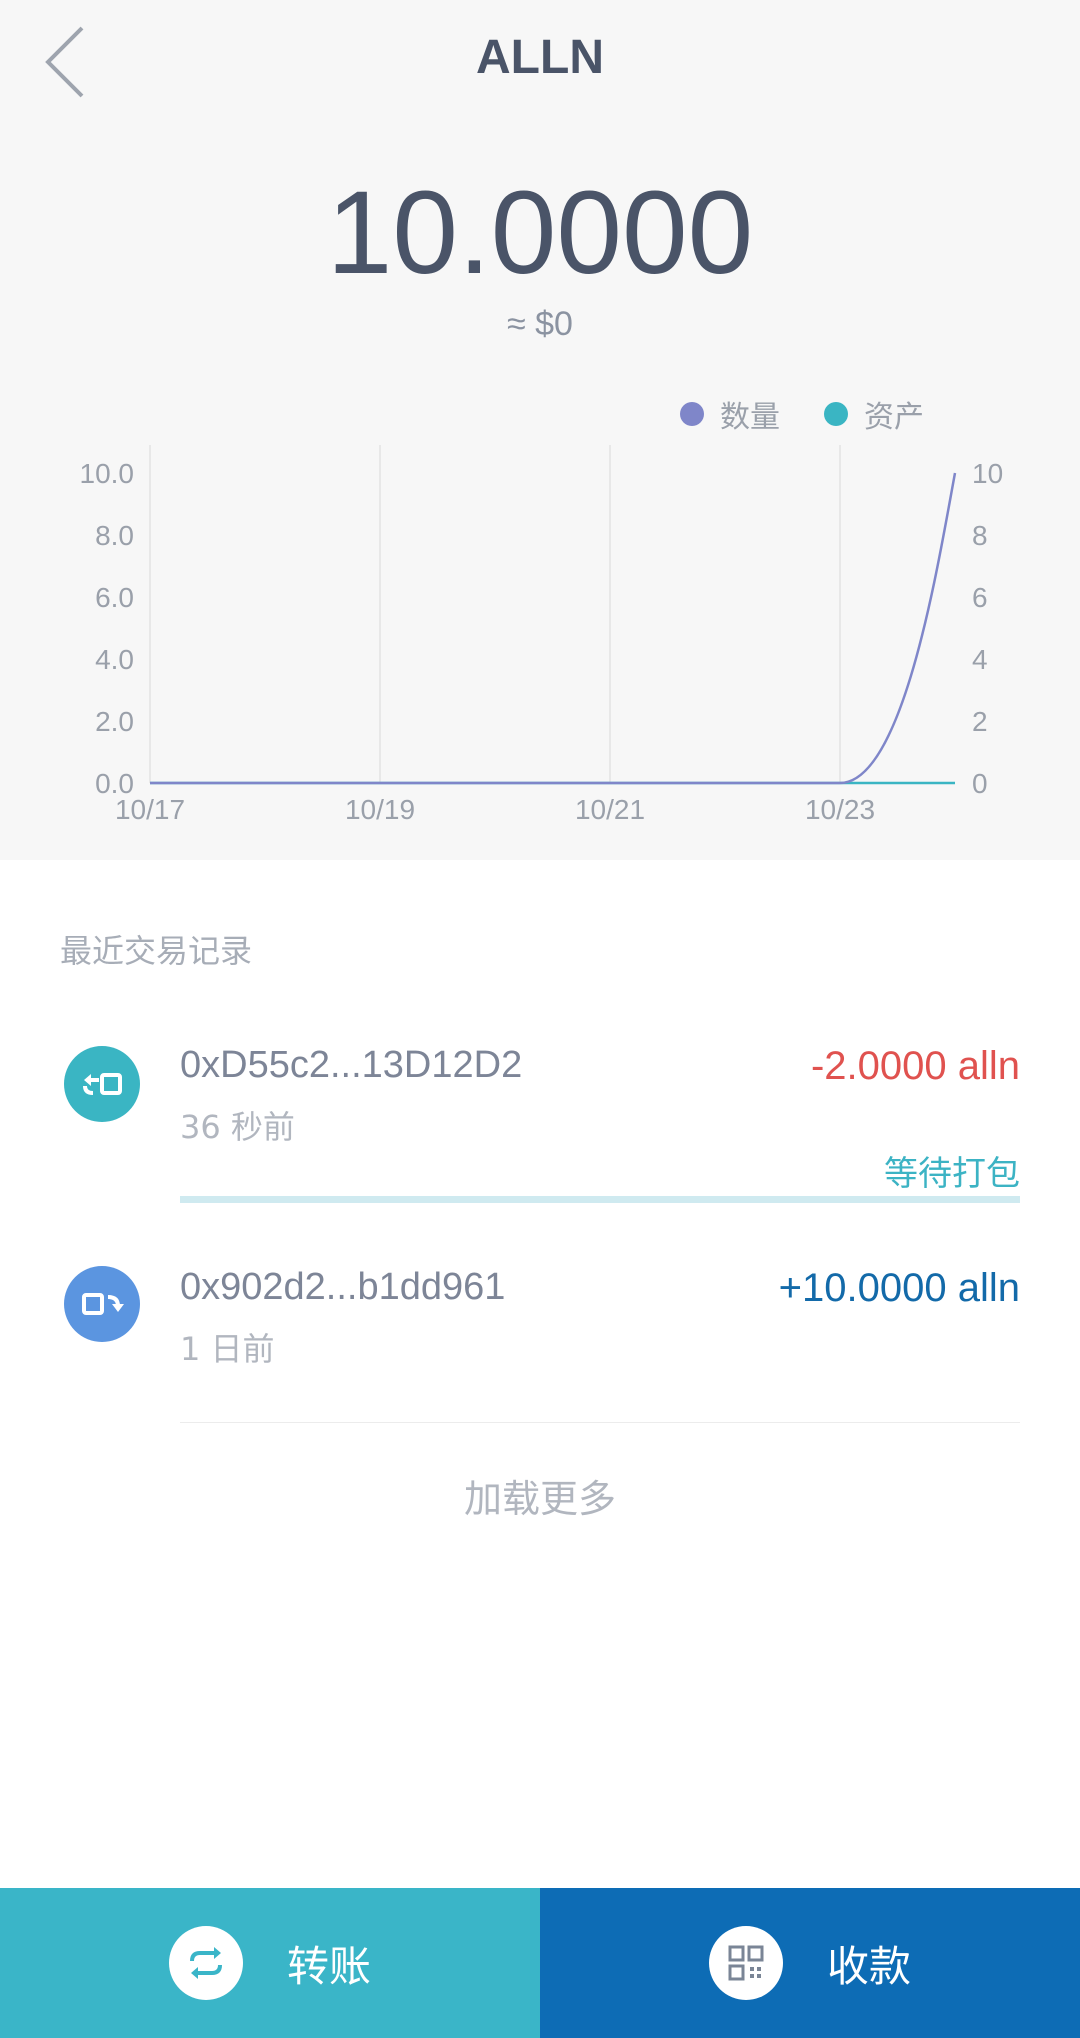 This screenshot has height=2038, width=1080. Describe the element at coordinates (343, 1287) in the screenshot. I see `transaction-address: 0x902d2...b1dd961` at that location.